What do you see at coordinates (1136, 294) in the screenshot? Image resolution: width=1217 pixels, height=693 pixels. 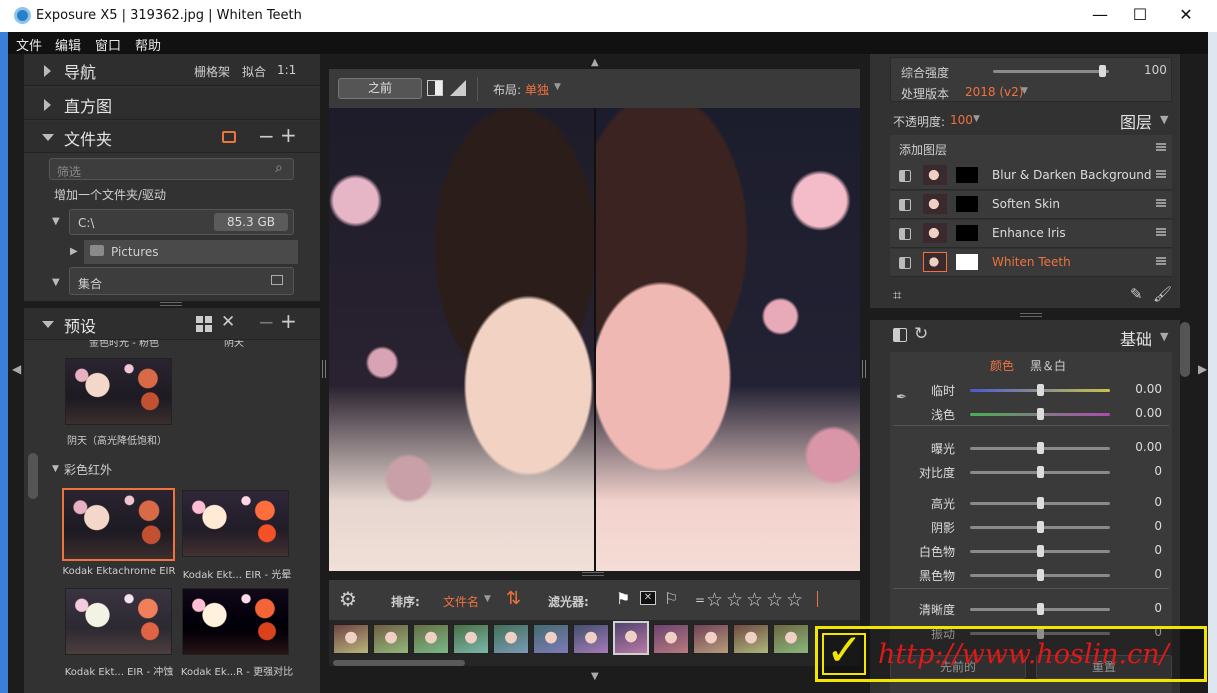 I see `brush-icon: ✎` at bounding box center [1136, 294].